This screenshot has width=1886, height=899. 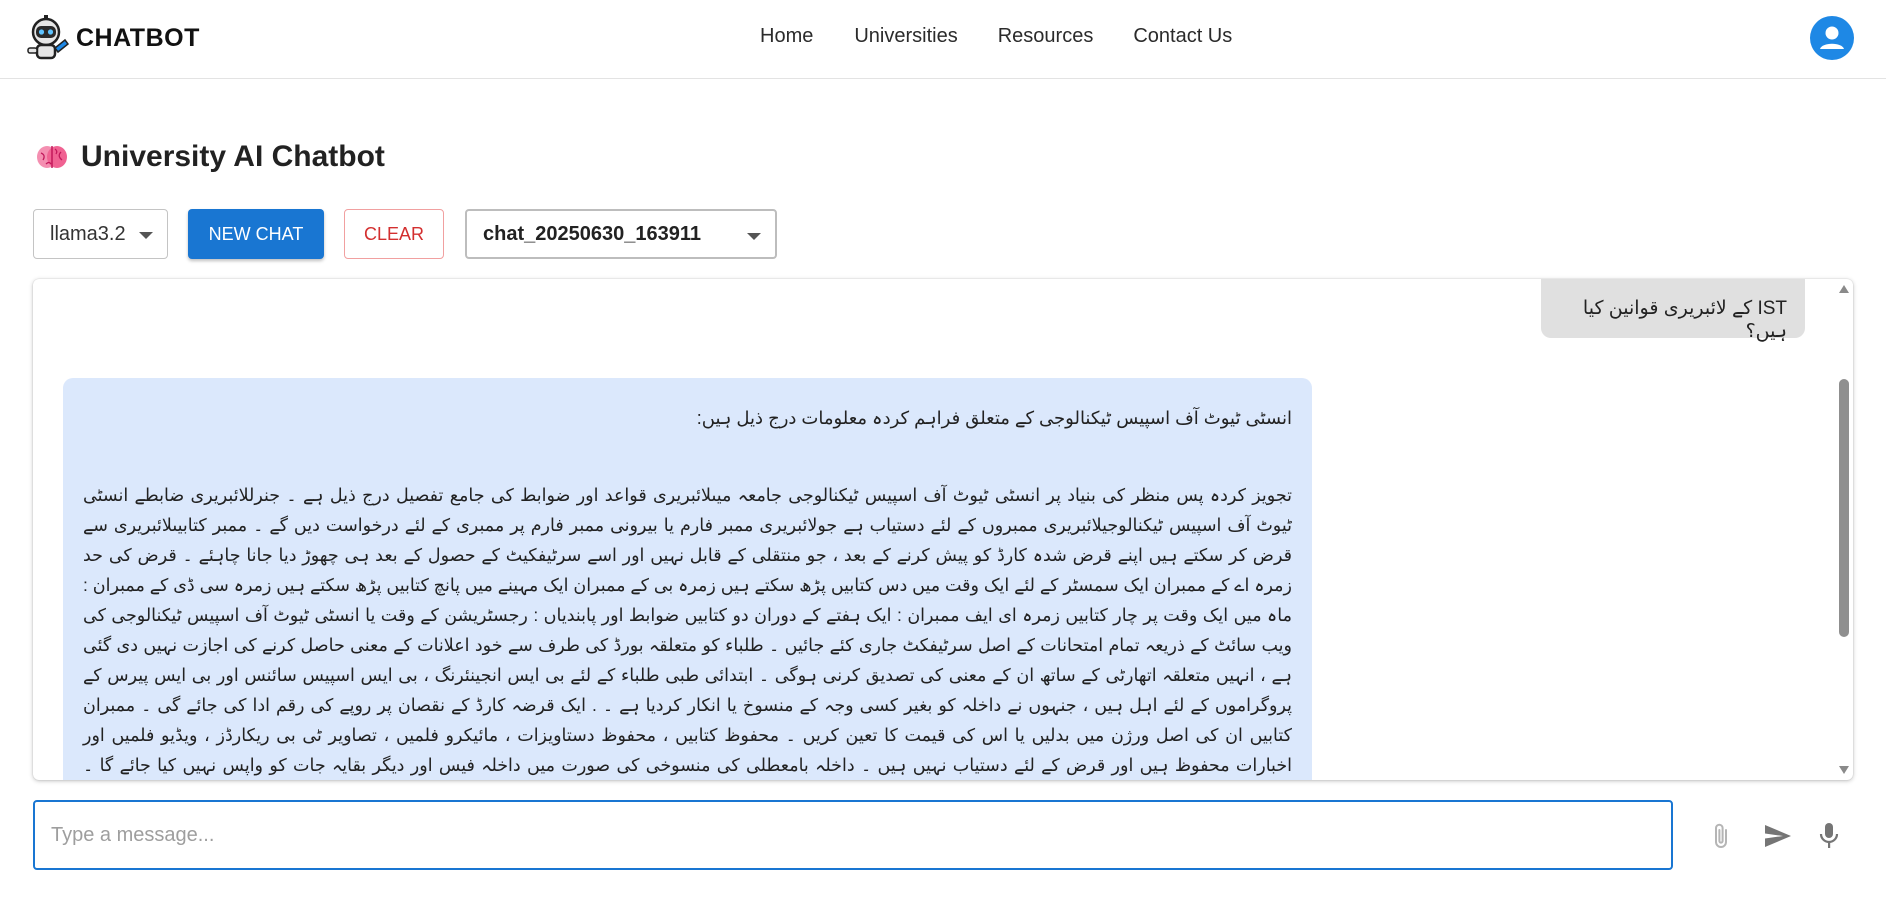 What do you see at coordinates (1684, 320) in the screenshot?
I see `user-message-text: IST کے لائبریری قوانین کیا ہیں؟` at bounding box center [1684, 320].